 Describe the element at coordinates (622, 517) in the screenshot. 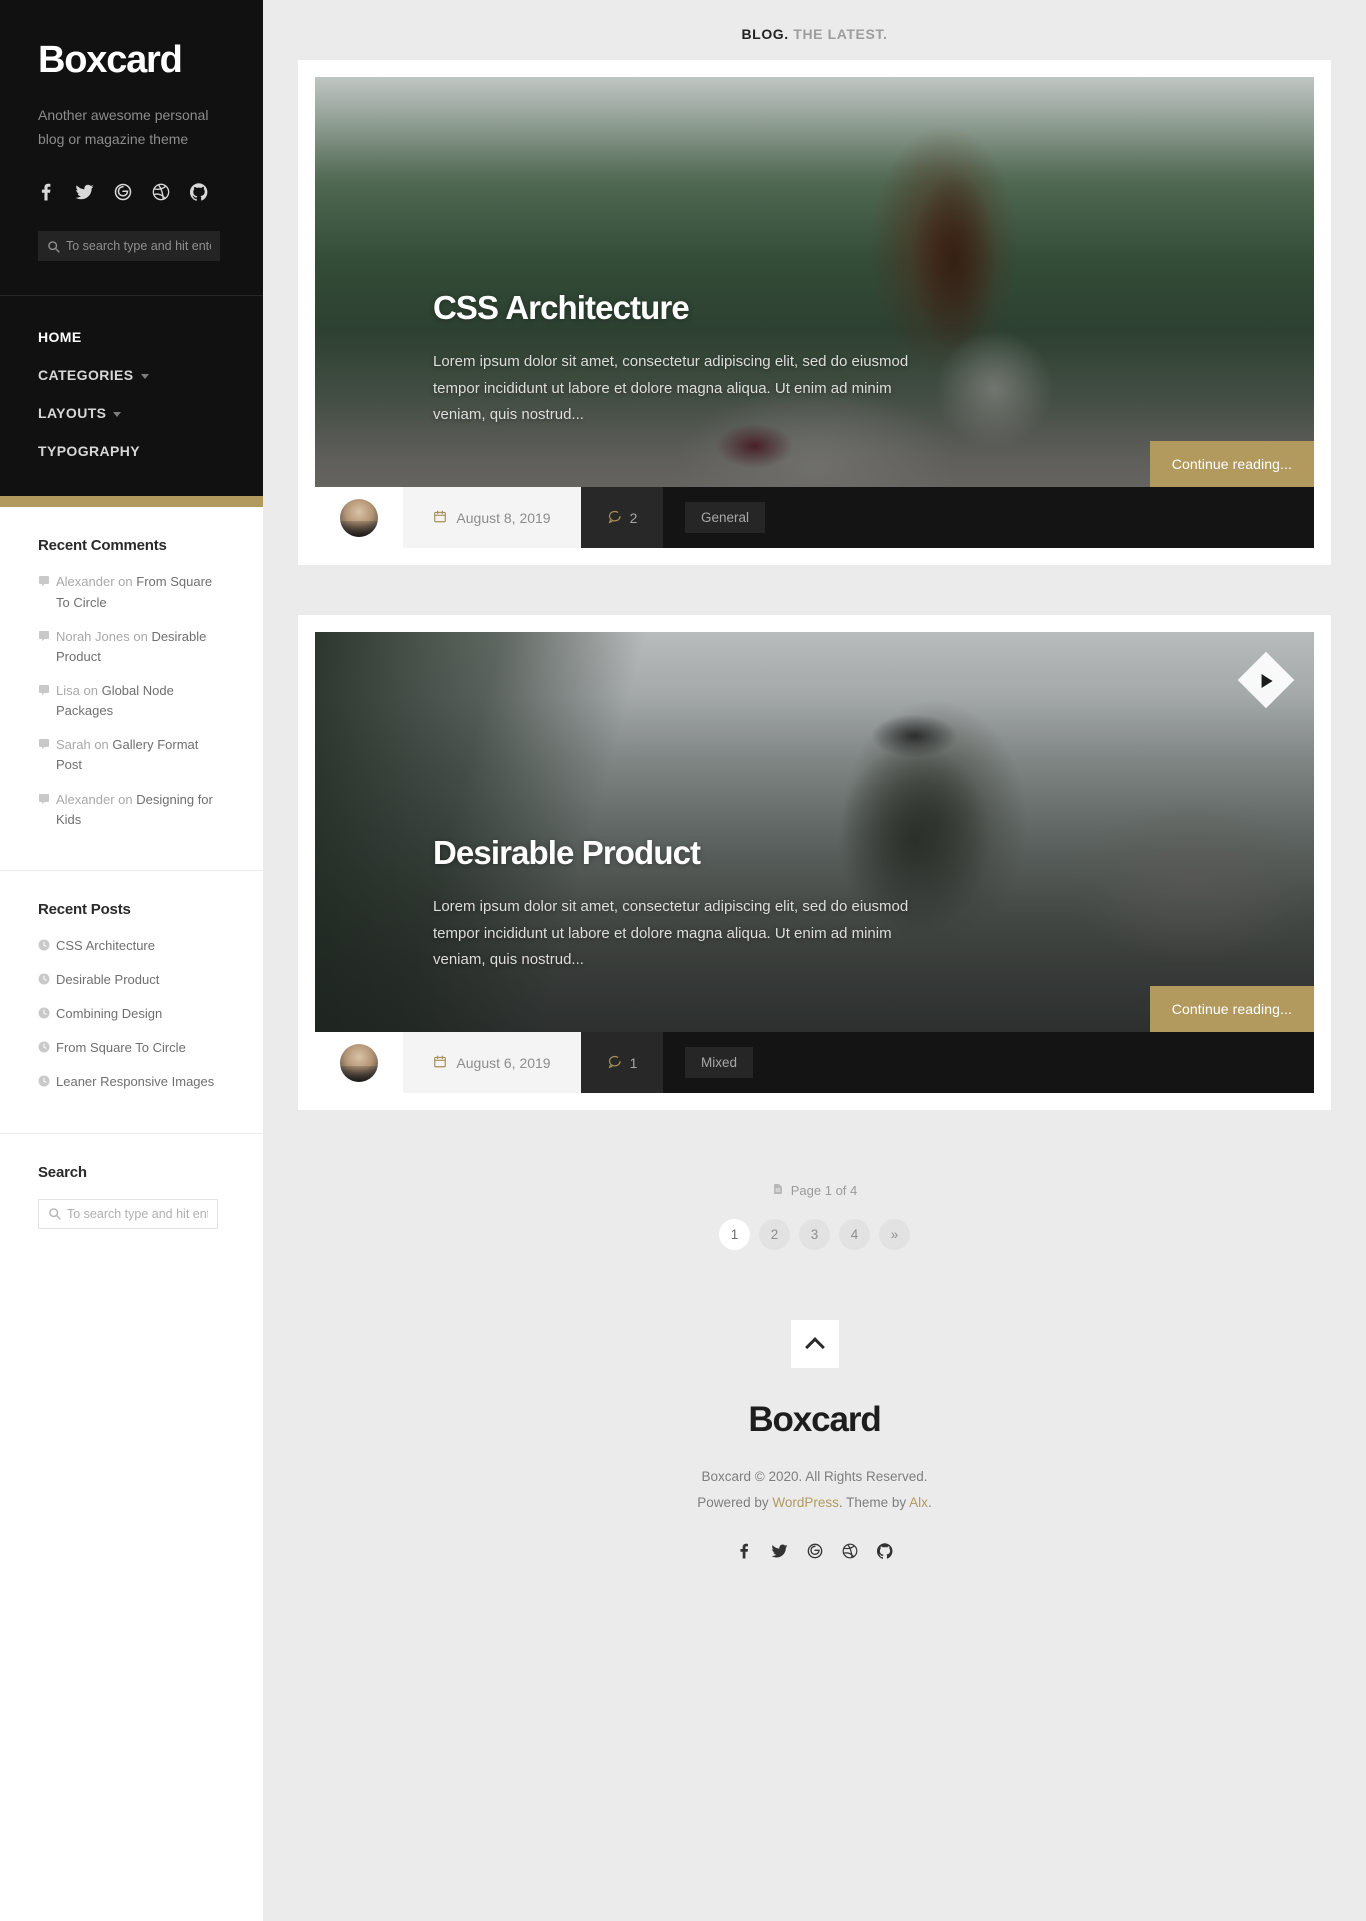

I see `post-comments-cell: 2` at that location.